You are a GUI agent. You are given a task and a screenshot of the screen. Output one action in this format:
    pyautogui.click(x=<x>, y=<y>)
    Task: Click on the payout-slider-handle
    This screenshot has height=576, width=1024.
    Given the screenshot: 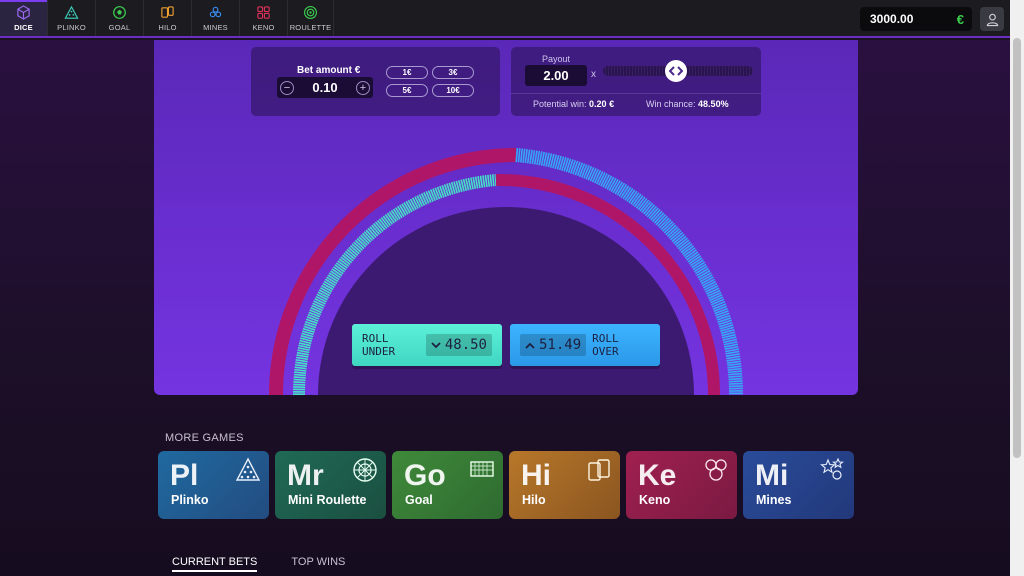 What is the action you would take?
    pyautogui.click(x=675, y=71)
    